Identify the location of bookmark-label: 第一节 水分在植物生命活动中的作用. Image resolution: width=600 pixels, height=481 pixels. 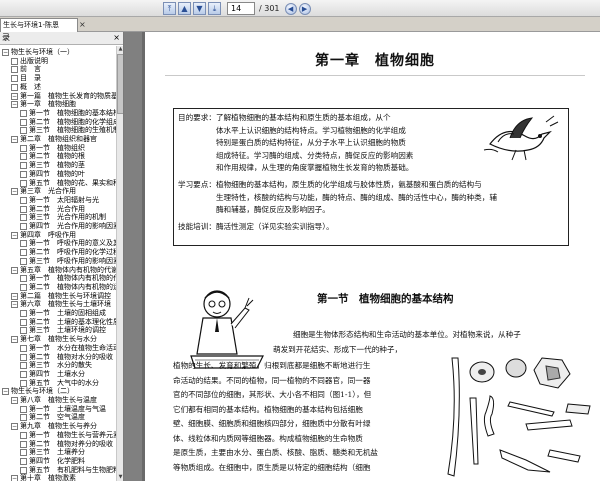
(72, 347).